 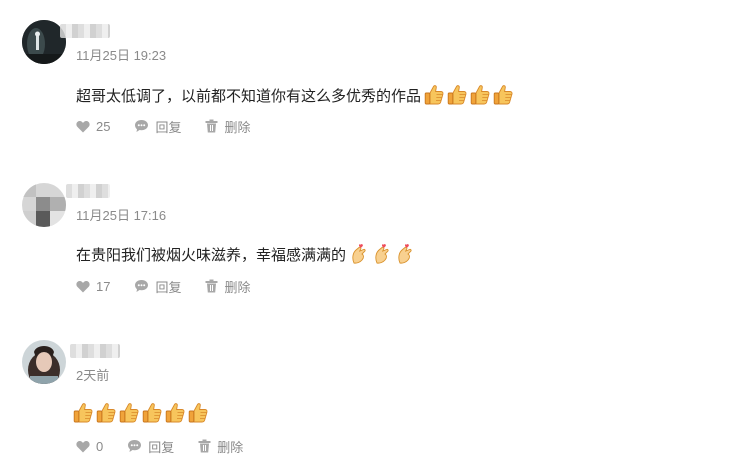 I want to click on like-button: 0, so click(x=89, y=446).